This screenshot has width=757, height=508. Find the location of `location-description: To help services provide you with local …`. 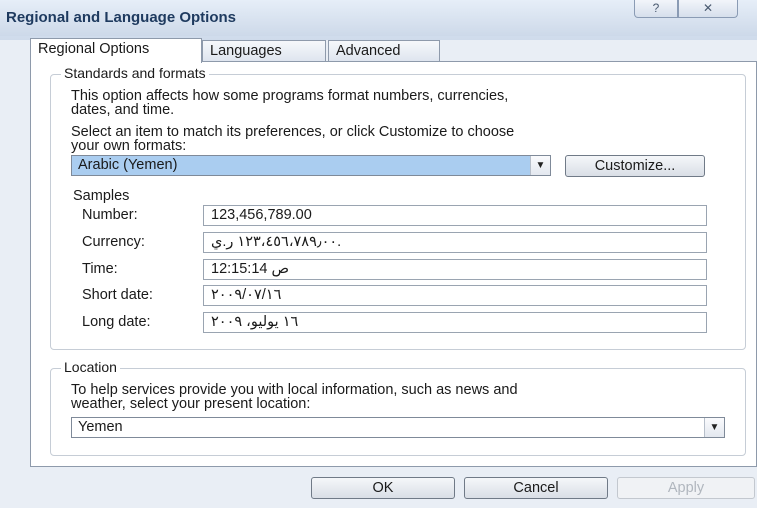

location-description: To help services provide you with local … is located at coordinates (294, 397).